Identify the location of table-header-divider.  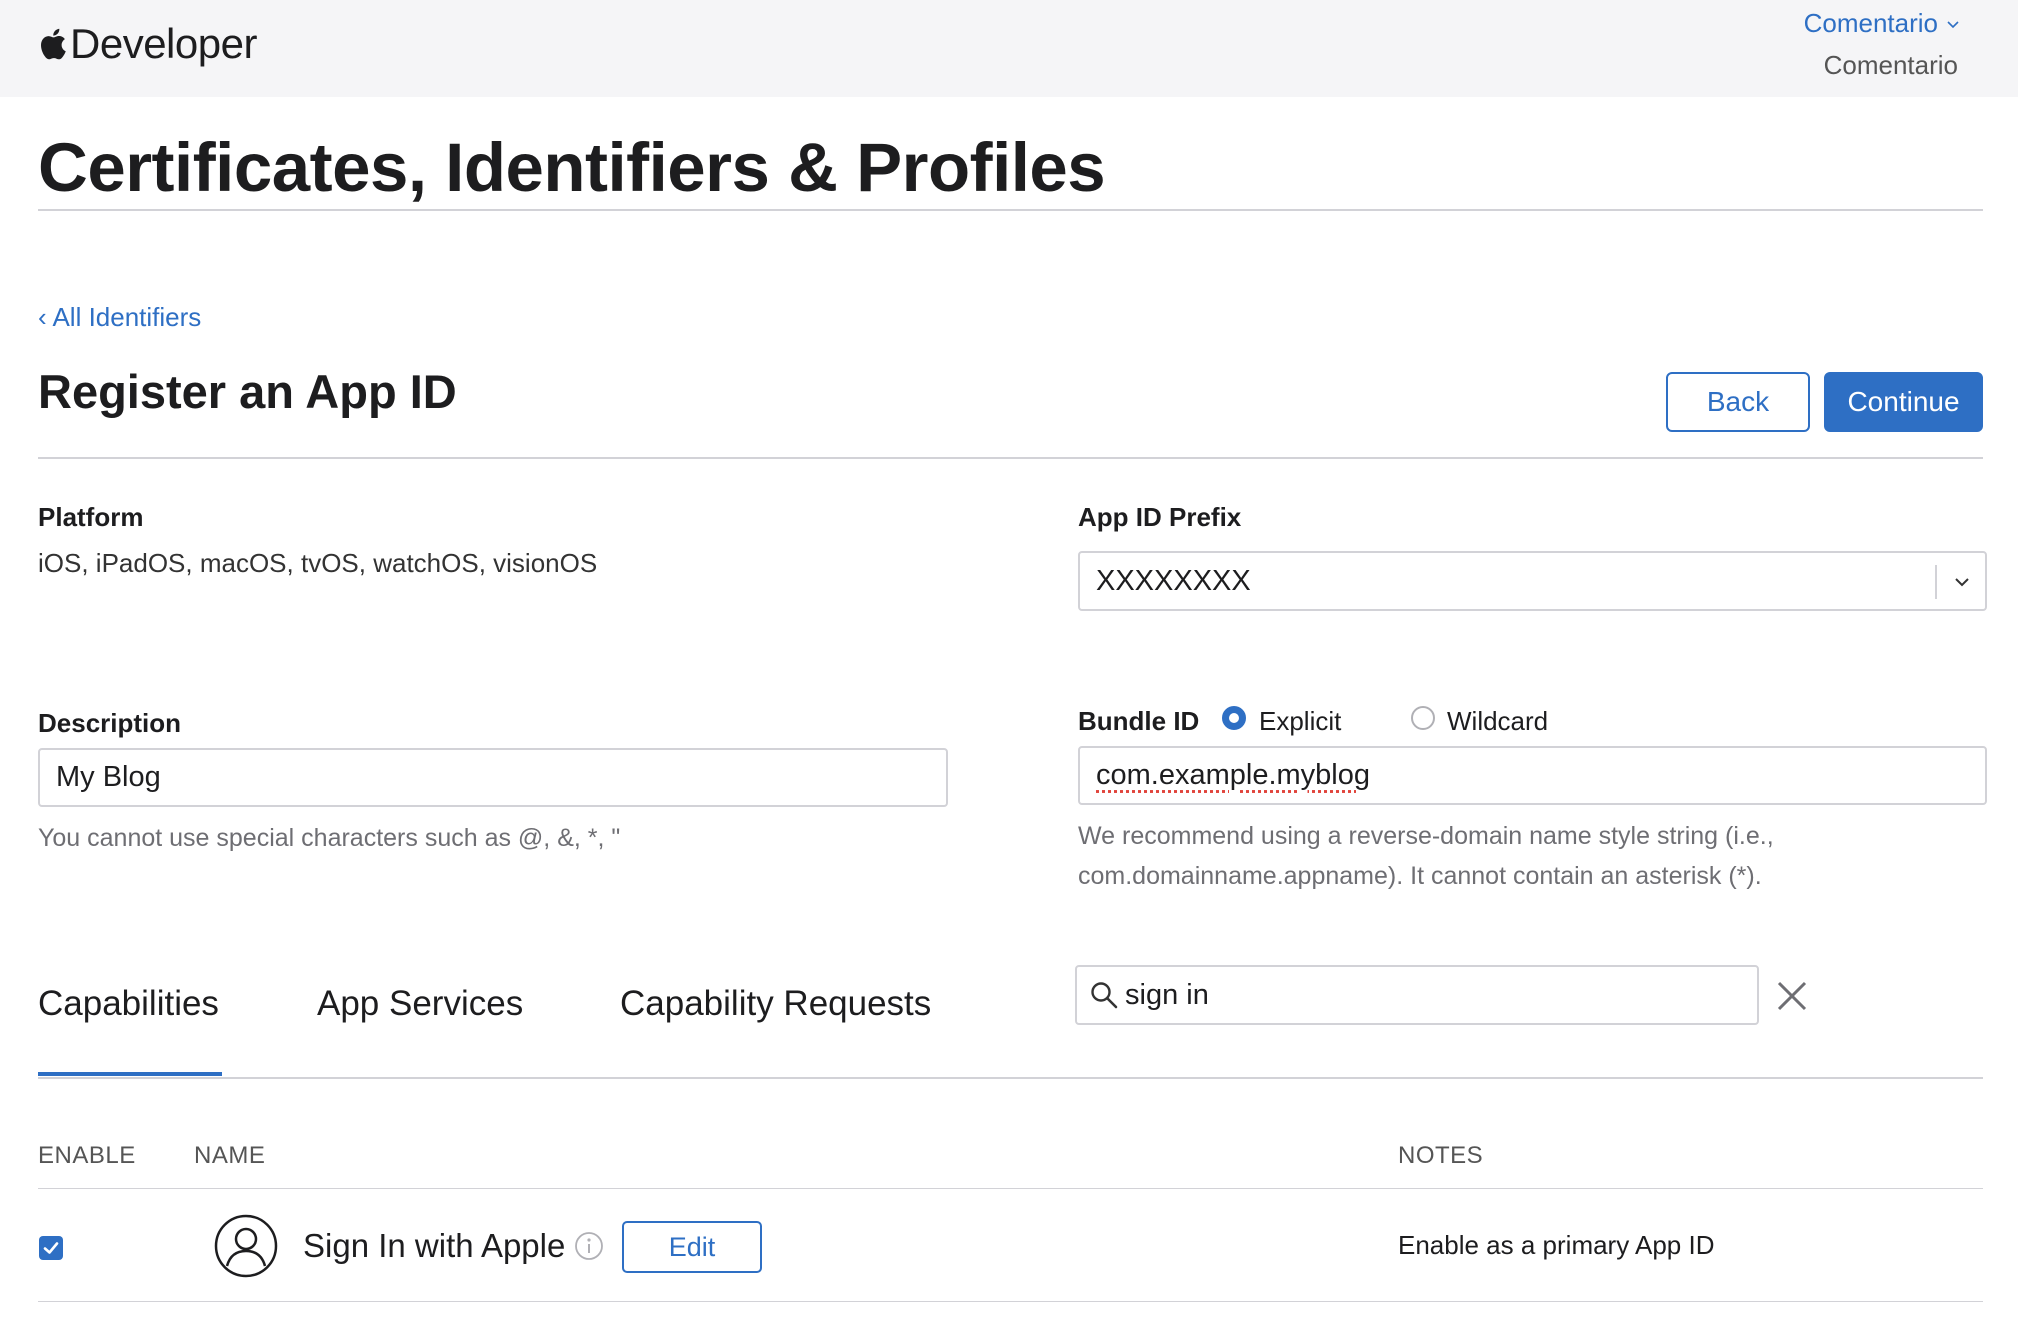
(1010, 1188).